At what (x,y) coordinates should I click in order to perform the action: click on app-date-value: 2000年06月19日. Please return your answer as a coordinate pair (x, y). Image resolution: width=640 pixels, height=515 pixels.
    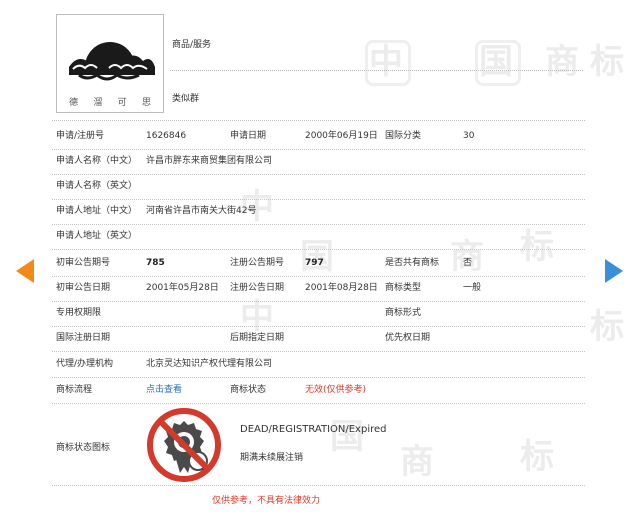
    Looking at the image, I should click on (341, 136).